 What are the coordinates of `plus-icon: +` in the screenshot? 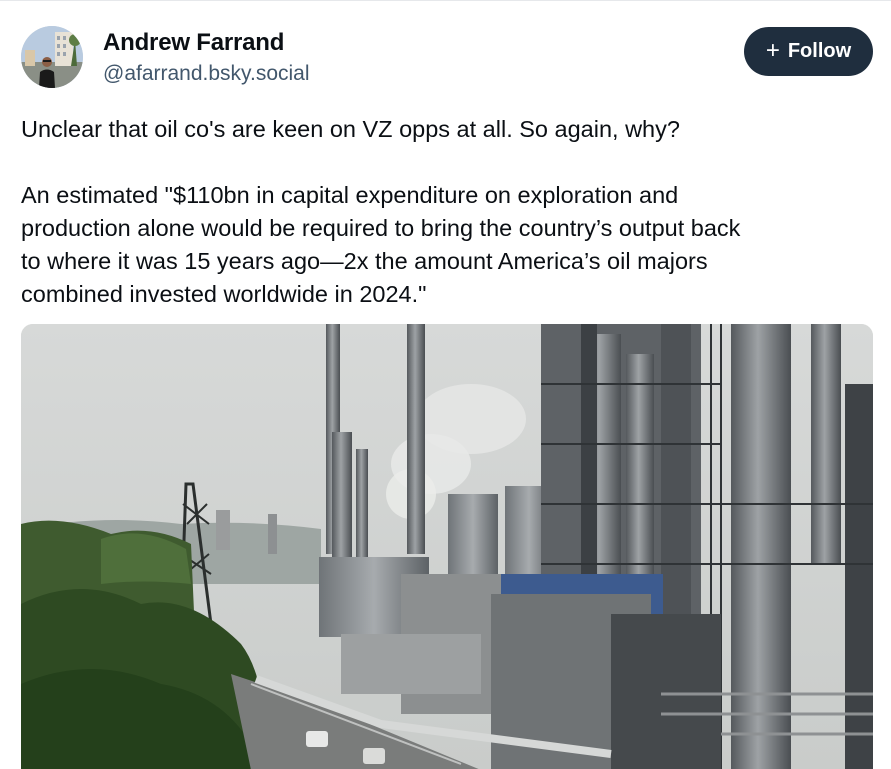 It's located at (772, 50).